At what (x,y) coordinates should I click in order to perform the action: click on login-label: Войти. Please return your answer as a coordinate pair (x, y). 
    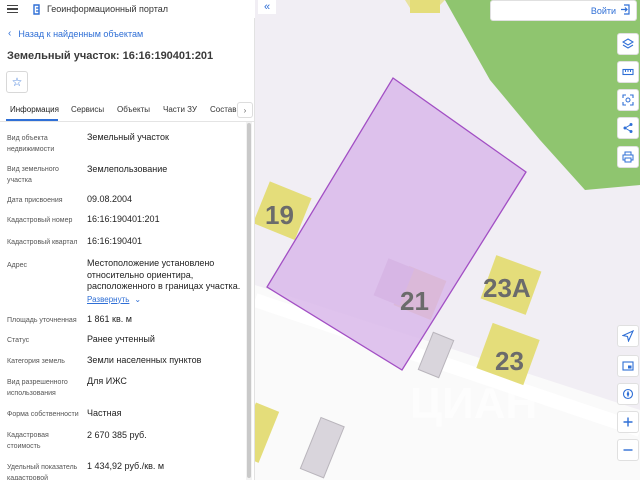
    Looking at the image, I should click on (603, 10).